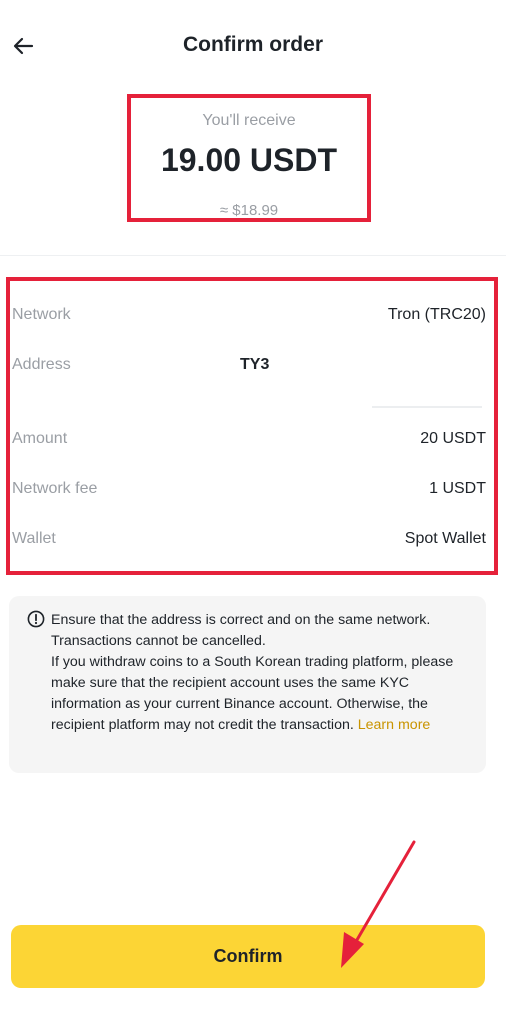  I want to click on detail-row-wallet: Wallet Spot Wallet, so click(252, 541).